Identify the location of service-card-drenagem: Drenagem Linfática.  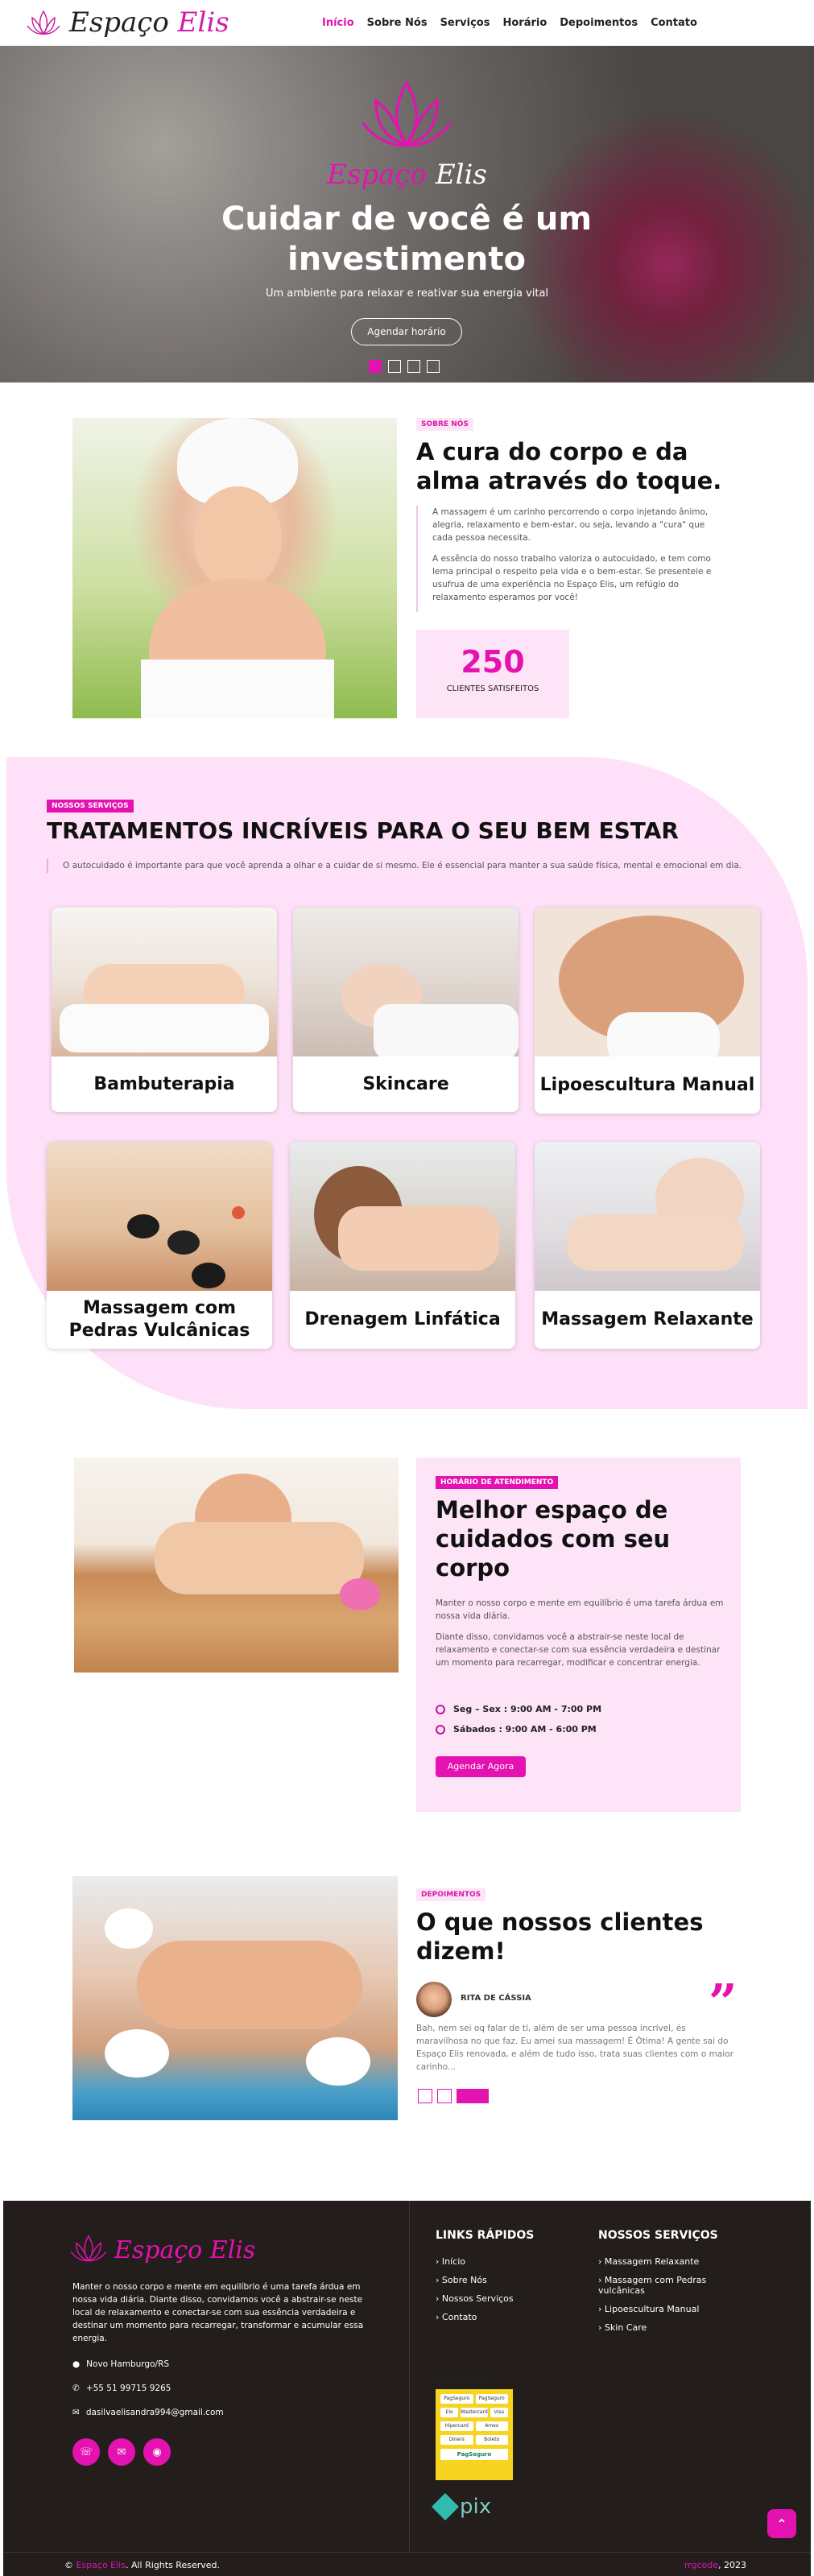
(402, 1245).